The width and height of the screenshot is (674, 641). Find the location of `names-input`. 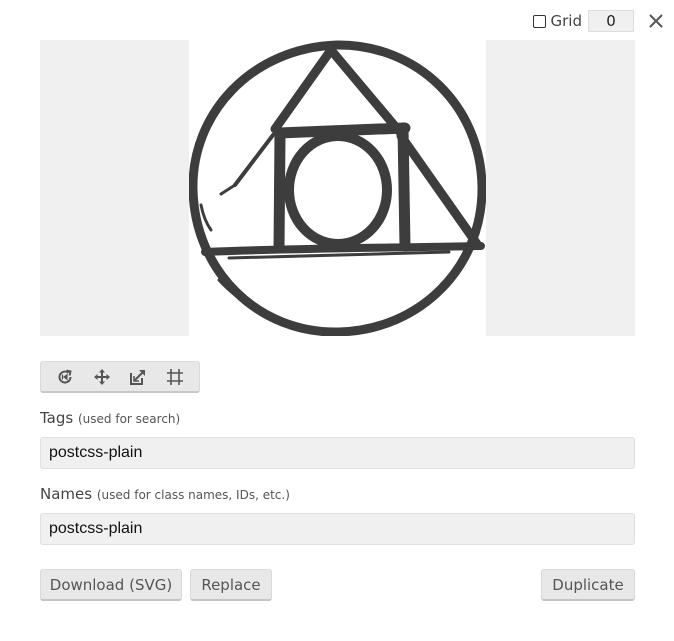

names-input is located at coordinates (337, 529).